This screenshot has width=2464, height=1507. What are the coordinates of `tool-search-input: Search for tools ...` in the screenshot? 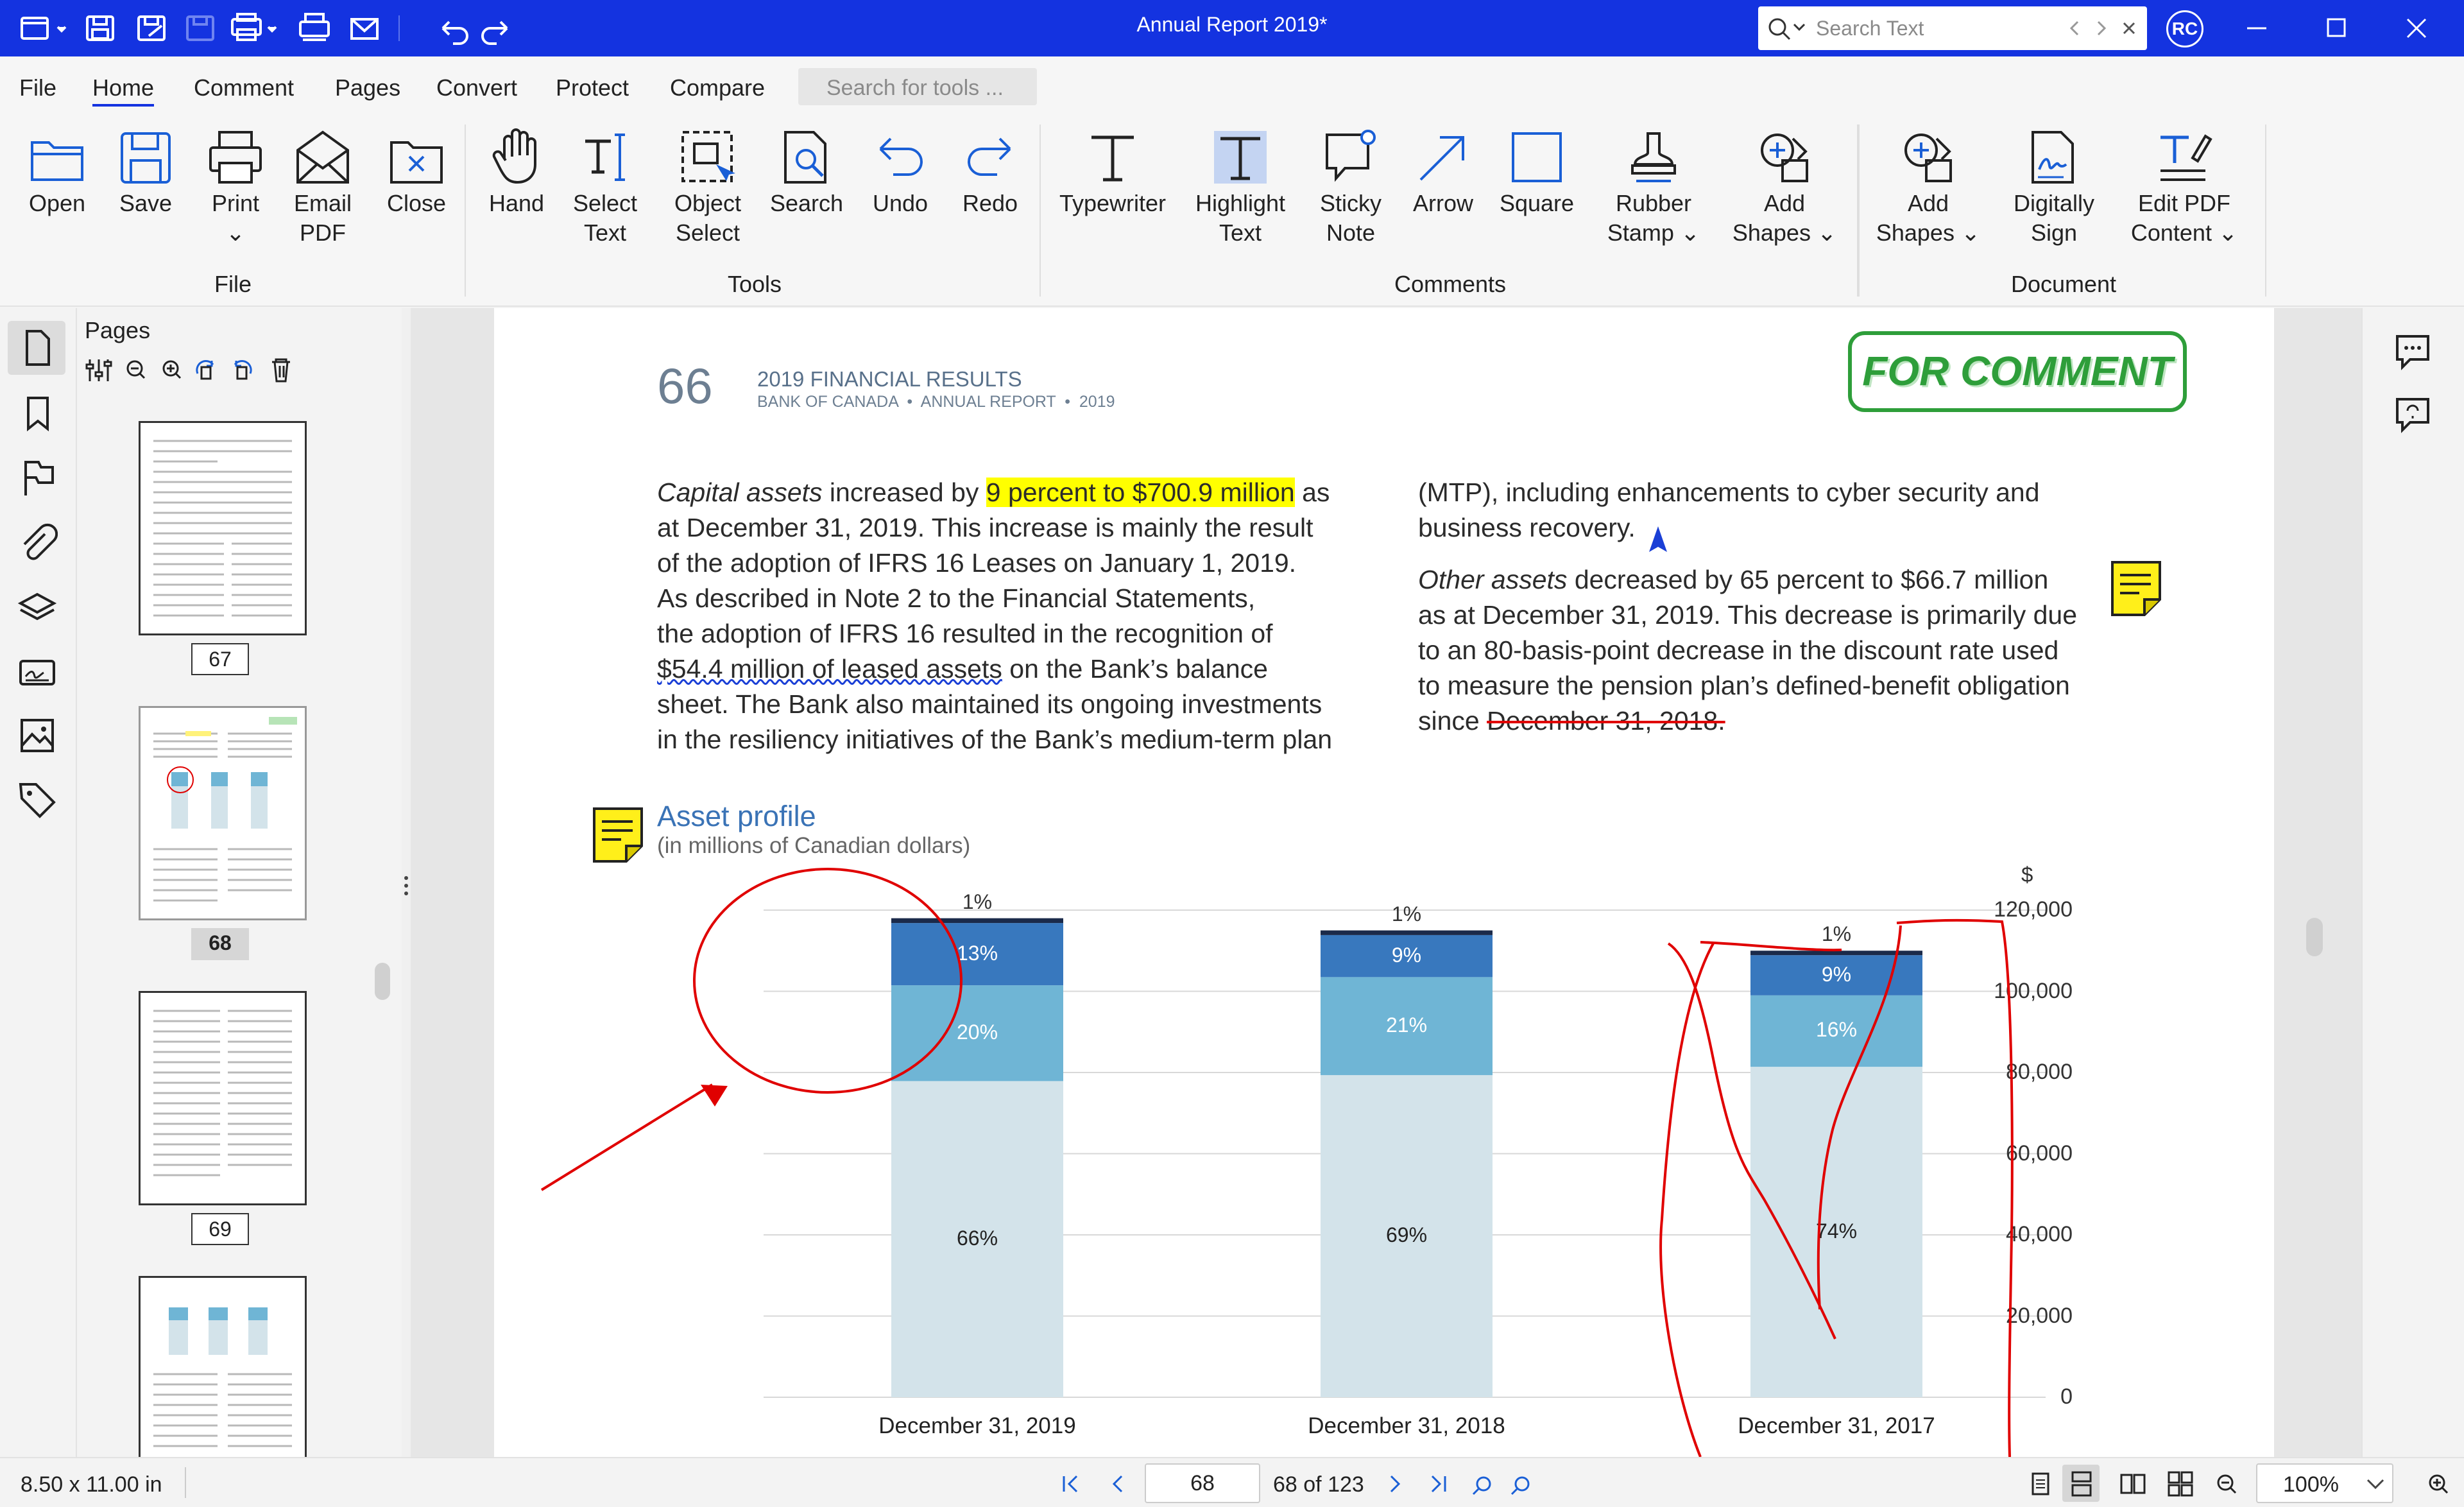 It's located at (918, 86).